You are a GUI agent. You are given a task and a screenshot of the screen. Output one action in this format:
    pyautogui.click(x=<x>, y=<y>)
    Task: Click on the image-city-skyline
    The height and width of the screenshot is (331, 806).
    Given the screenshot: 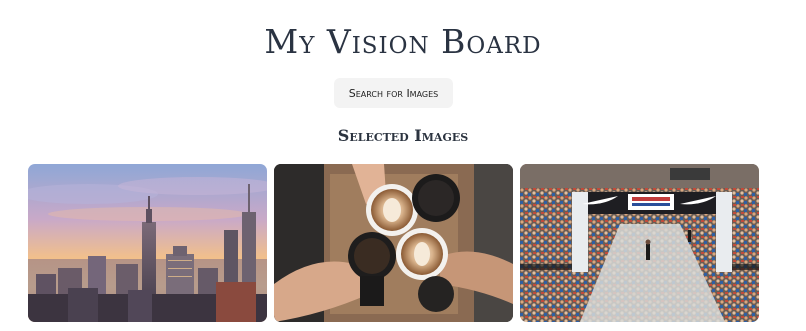 What is the action you would take?
    pyautogui.click(x=147, y=243)
    